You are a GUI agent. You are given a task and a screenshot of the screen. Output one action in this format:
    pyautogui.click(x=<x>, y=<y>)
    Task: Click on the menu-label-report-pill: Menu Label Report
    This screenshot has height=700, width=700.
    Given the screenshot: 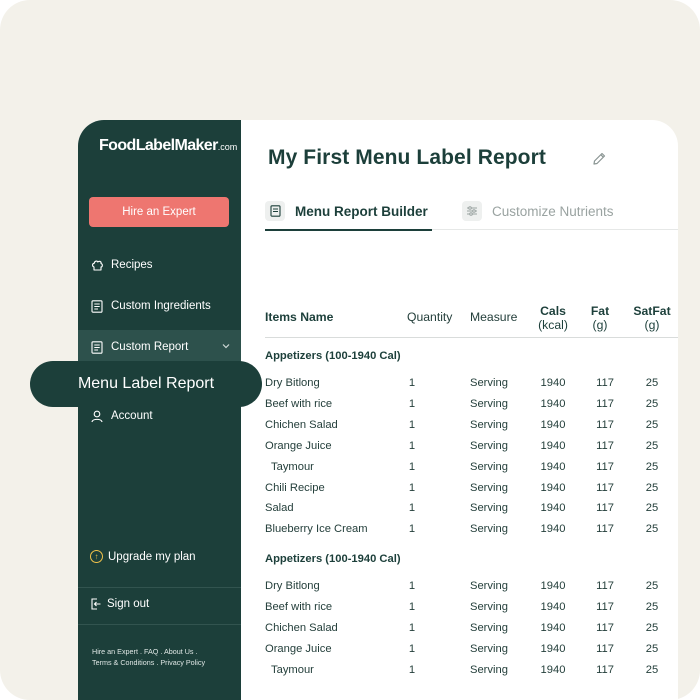 What is the action you would take?
    pyautogui.click(x=146, y=384)
    